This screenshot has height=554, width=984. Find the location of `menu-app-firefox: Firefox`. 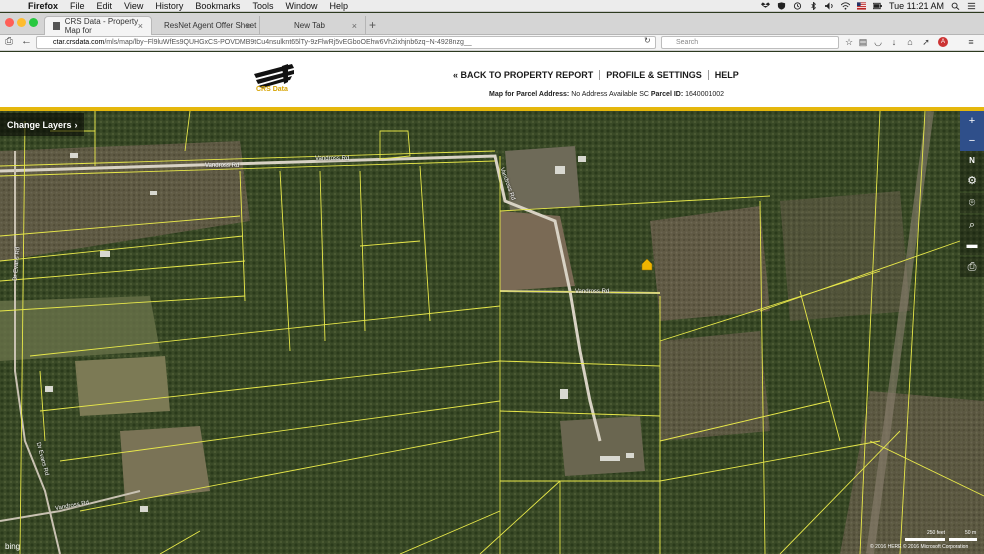

menu-app-firefox: Firefox is located at coordinates (43, 6).